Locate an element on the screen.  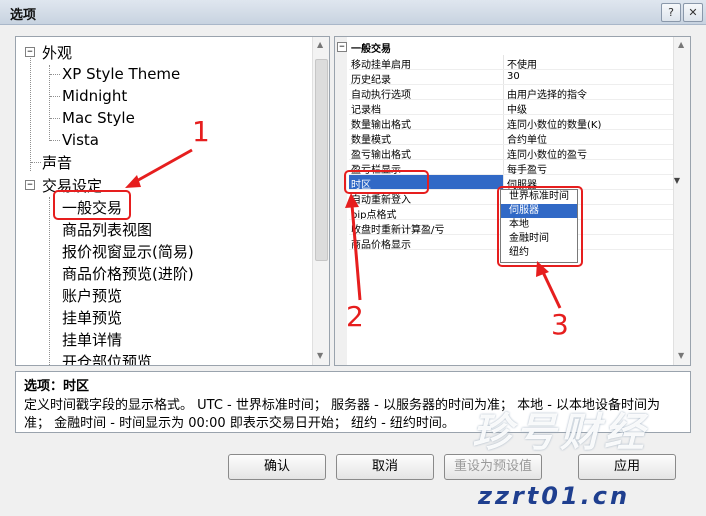
watermark-url: zzrt01.cn is located at coordinates (554, 496).